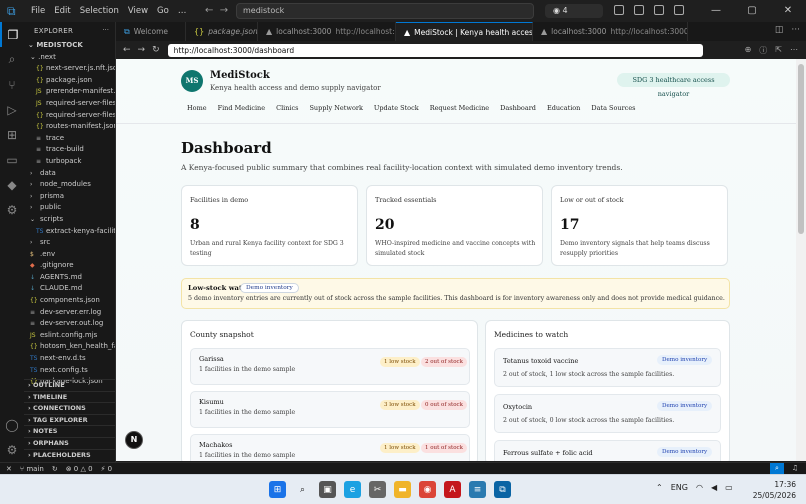 The width and height of the screenshot is (806, 504). I want to click on menu-selection: Selection, so click(99, 11).